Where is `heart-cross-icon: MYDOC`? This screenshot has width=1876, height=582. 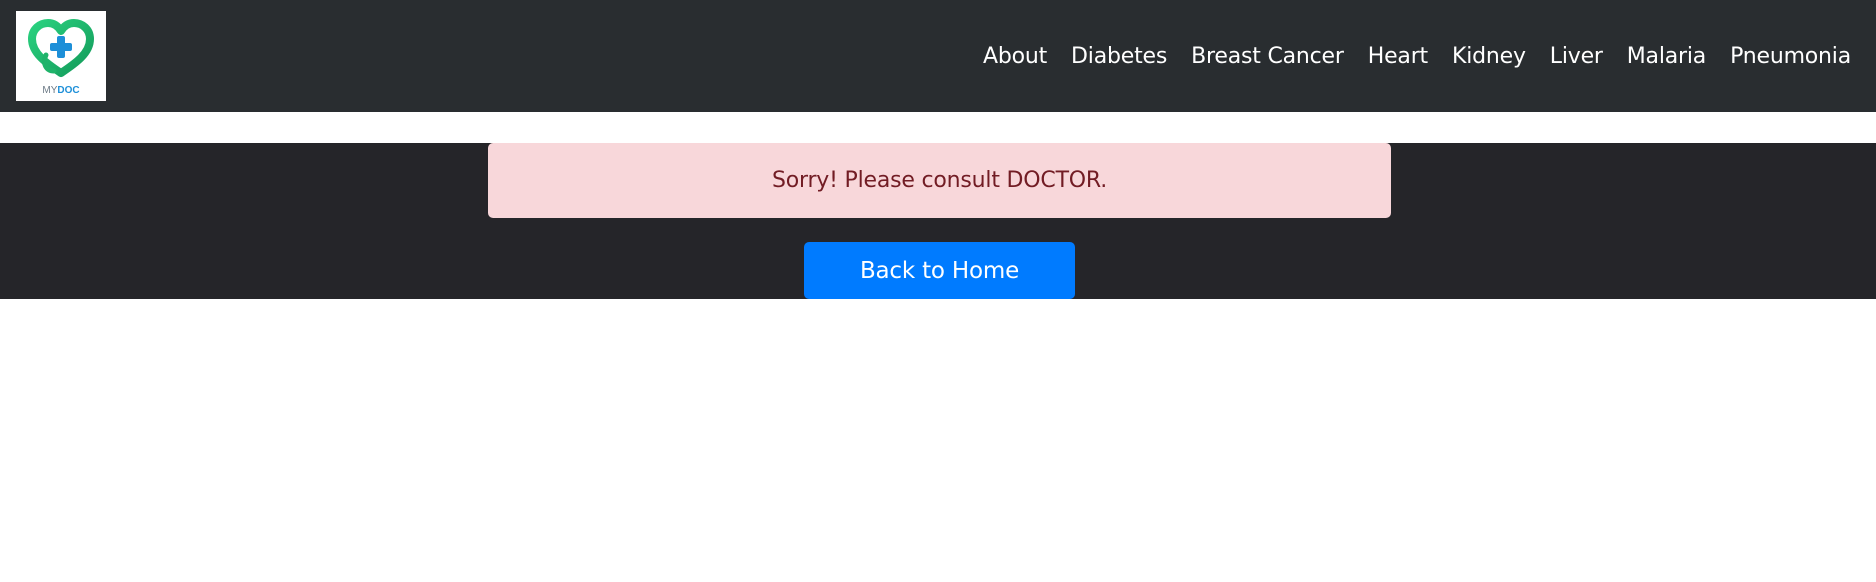 heart-cross-icon: MYDOC is located at coordinates (61, 57).